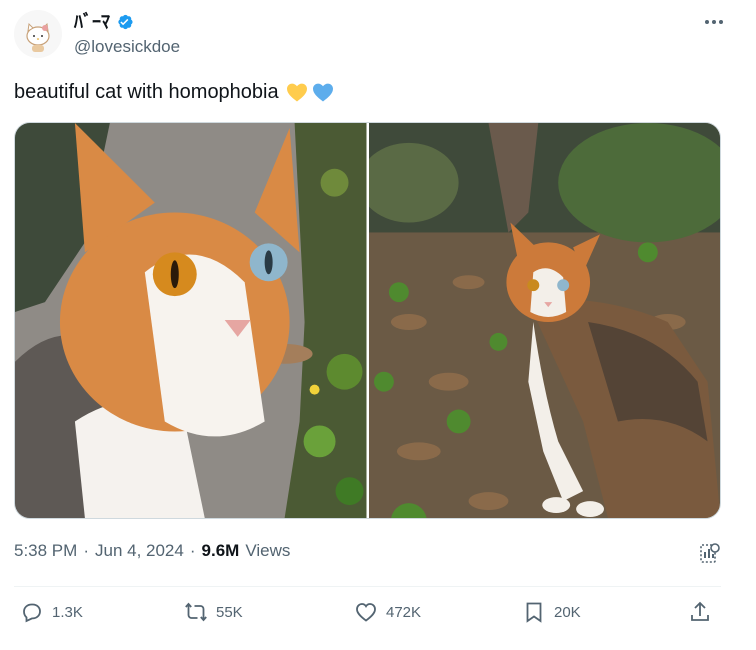 This screenshot has height=650, width=756. Describe the element at coordinates (404, 612) in the screenshot. I see `like-count: 472K` at that location.